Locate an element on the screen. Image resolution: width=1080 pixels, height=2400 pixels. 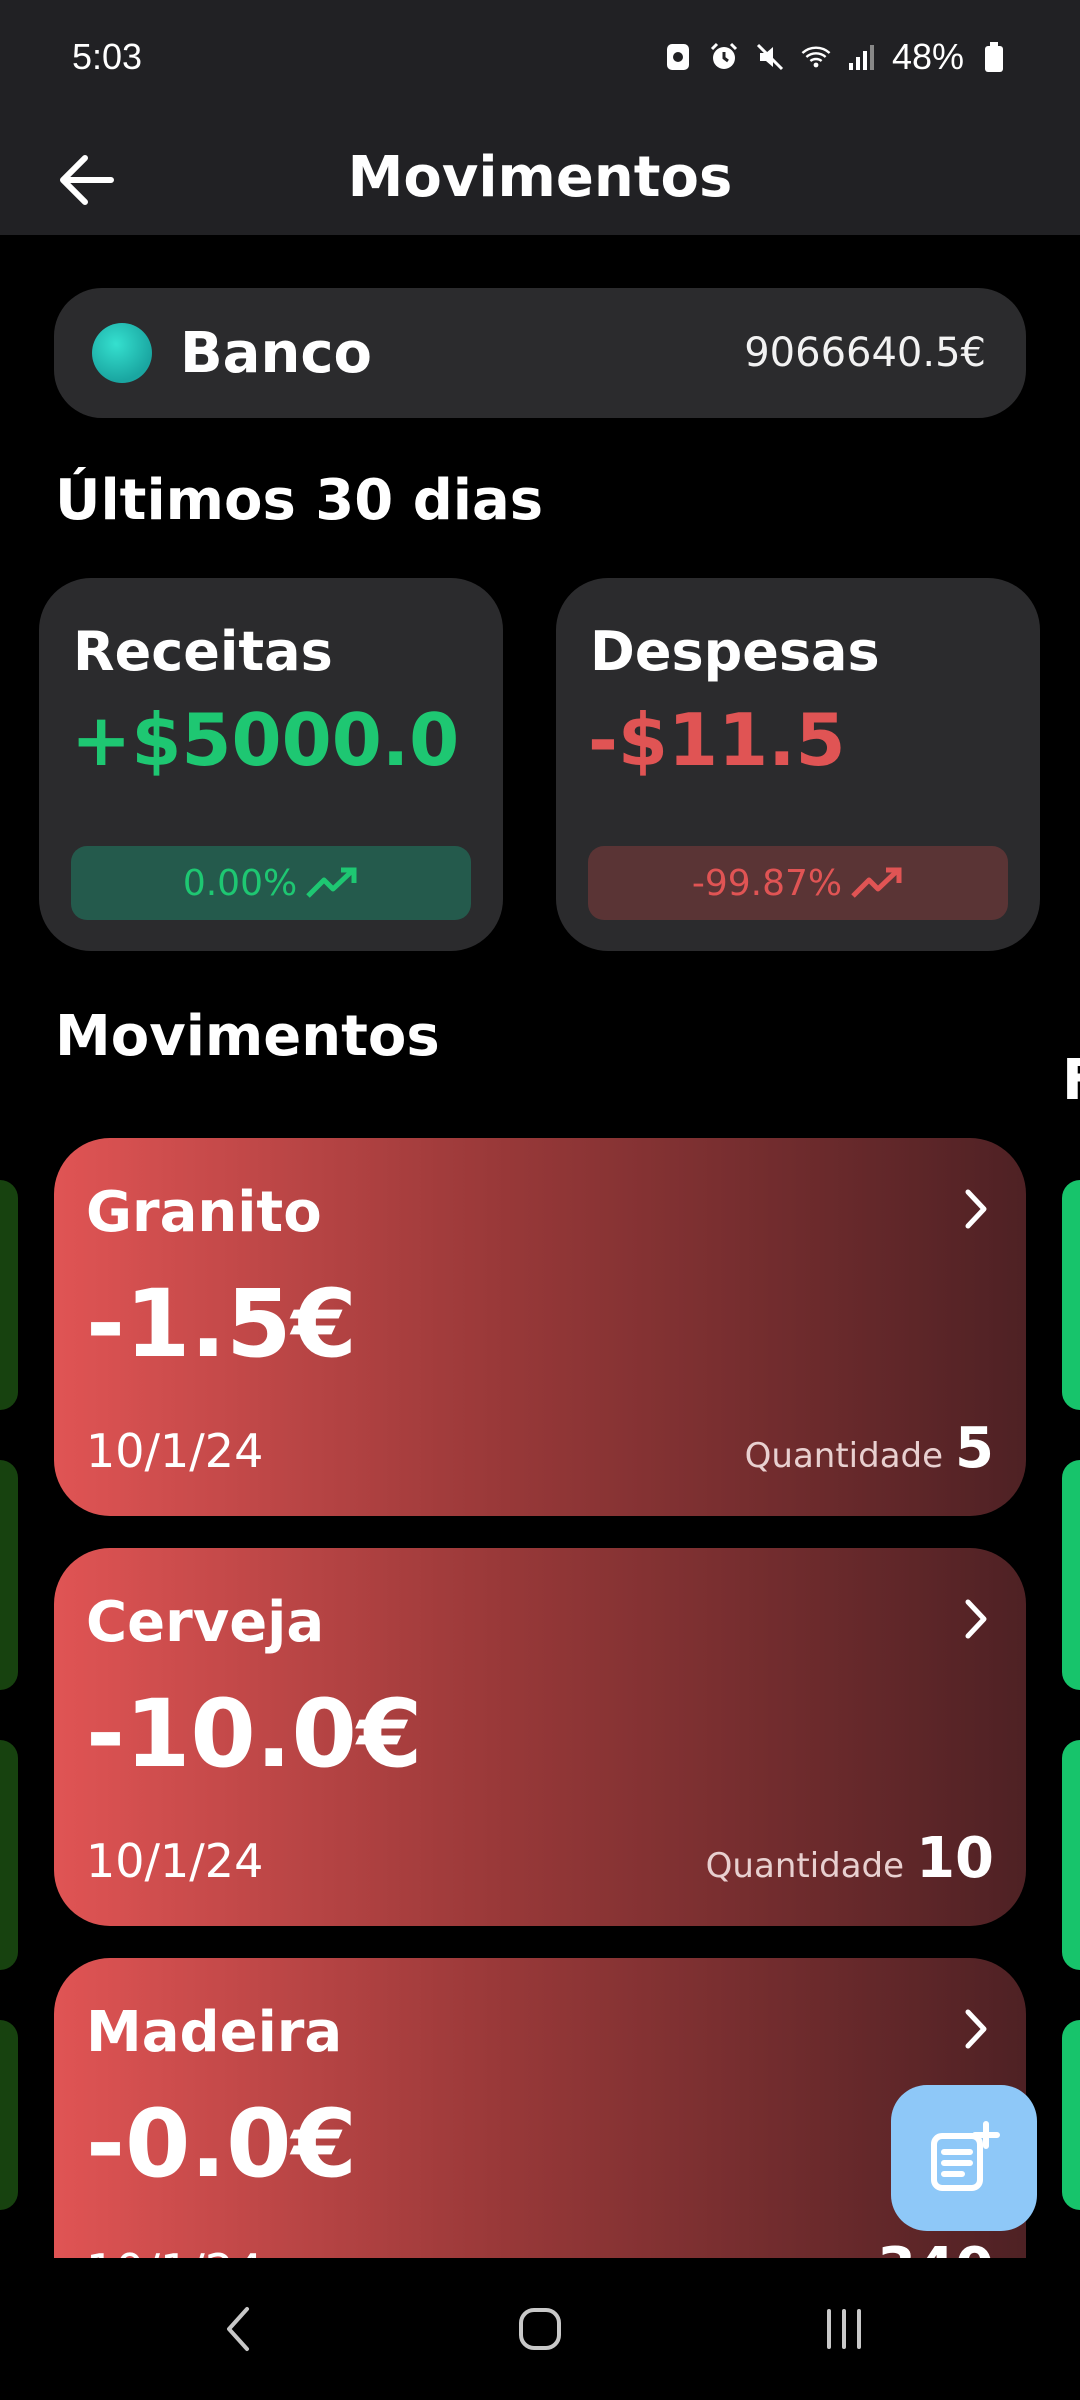
quantity-value: 340 is located at coordinates (935, 2247).